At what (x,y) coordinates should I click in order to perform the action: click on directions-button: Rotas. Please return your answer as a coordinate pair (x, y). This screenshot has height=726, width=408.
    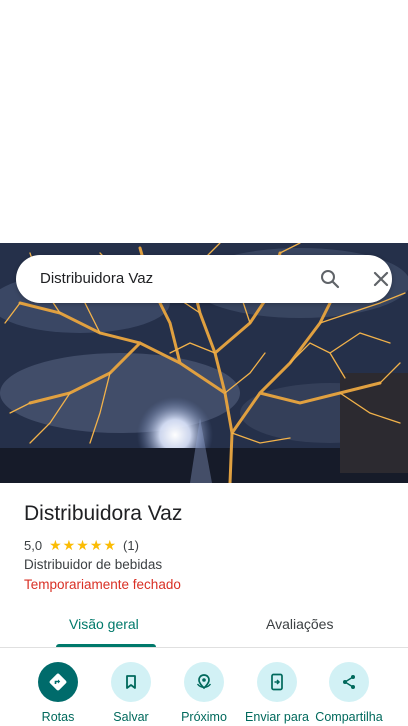
    Looking at the image, I should click on (58, 693).